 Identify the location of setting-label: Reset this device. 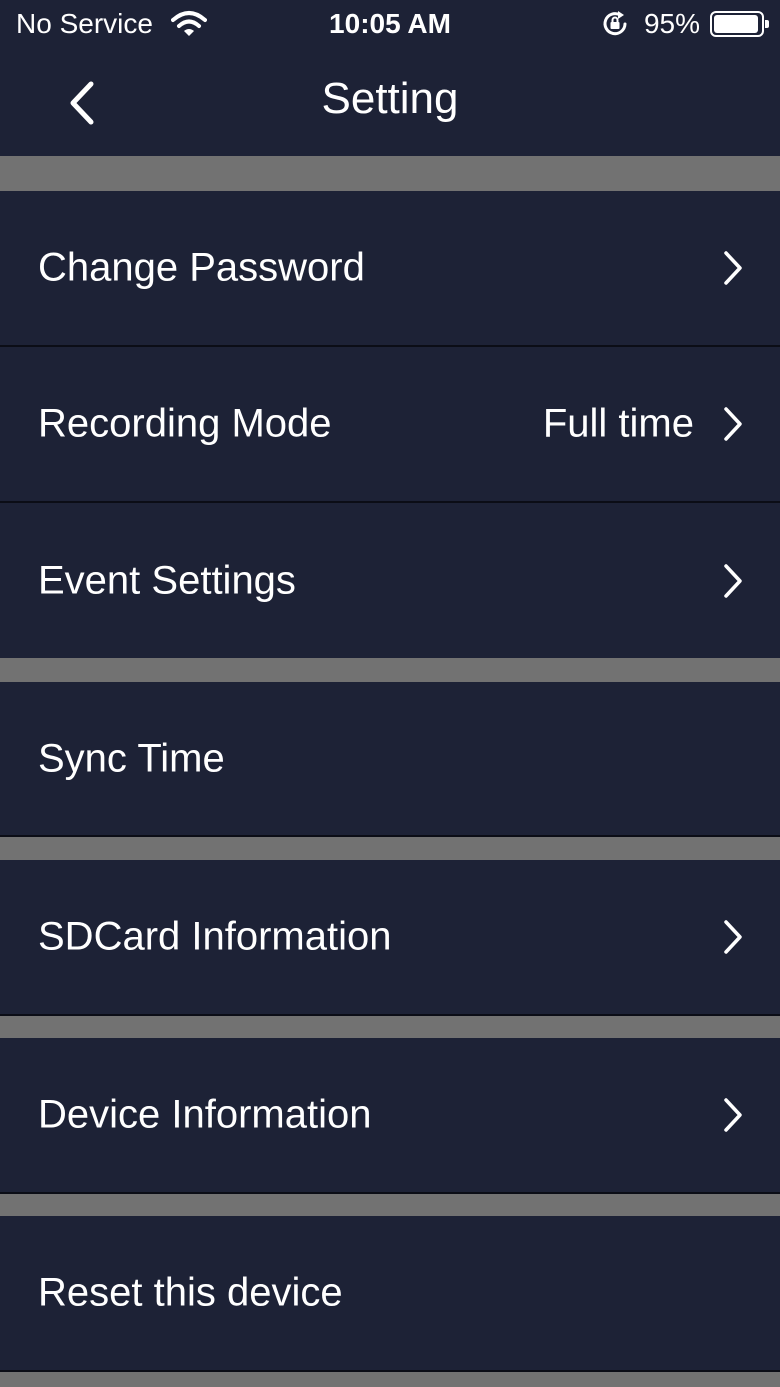
(190, 1292).